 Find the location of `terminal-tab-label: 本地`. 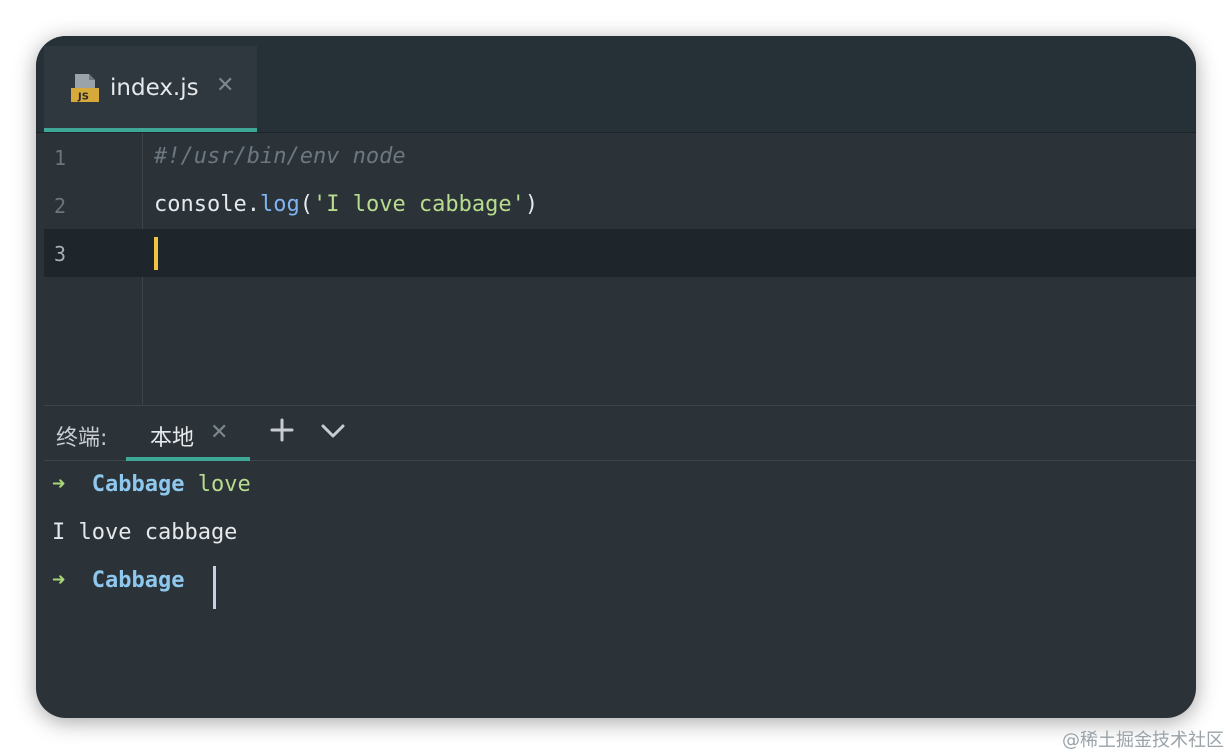

terminal-tab-label: 本地 is located at coordinates (172, 438).